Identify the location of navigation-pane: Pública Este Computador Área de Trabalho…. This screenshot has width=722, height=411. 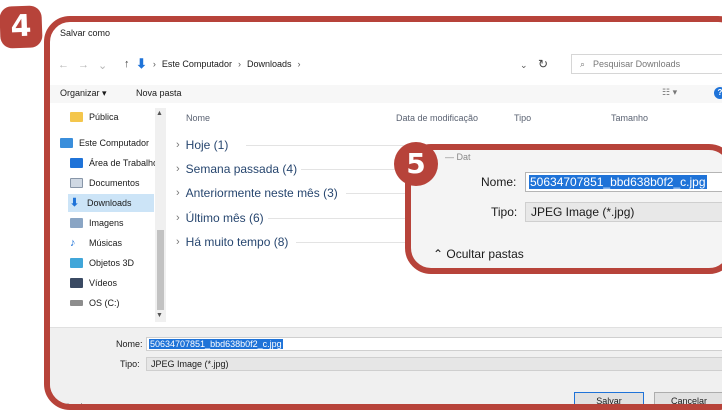
(109, 215).